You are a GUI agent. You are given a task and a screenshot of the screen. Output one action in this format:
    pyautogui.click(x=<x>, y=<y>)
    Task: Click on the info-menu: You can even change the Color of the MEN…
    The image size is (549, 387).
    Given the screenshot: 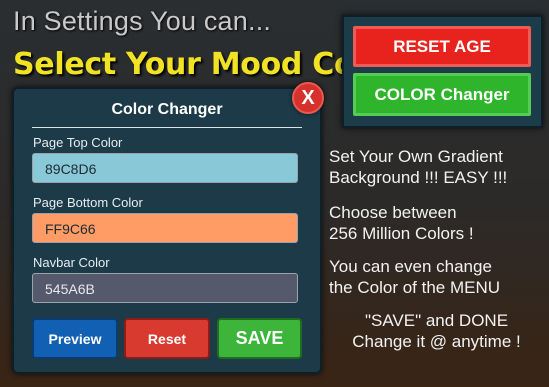 What is the action you would take?
    pyautogui.click(x=414, y=277)
    